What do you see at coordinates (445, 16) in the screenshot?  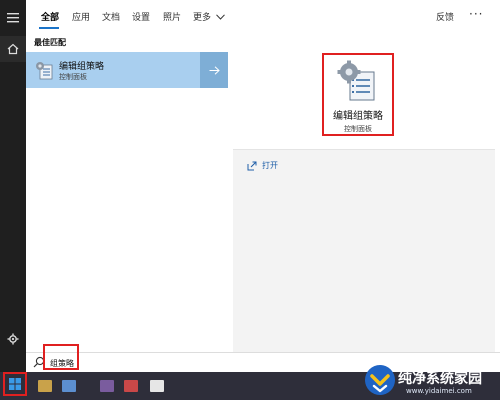 I see `feedback-link: 反馈` at bounding box center [445, 16].